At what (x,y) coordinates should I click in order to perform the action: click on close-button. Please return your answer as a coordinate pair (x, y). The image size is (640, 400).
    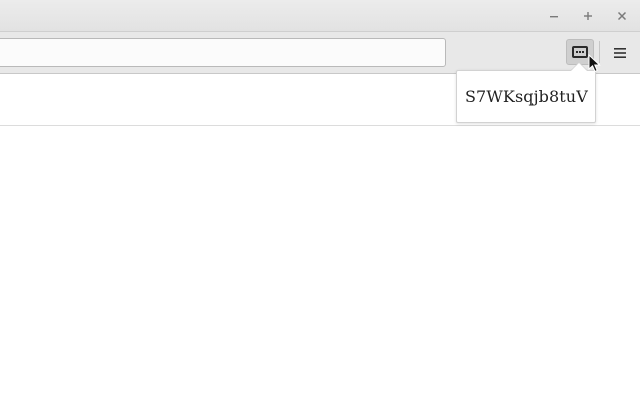
    Looking at the image, I should click on (622, 16).